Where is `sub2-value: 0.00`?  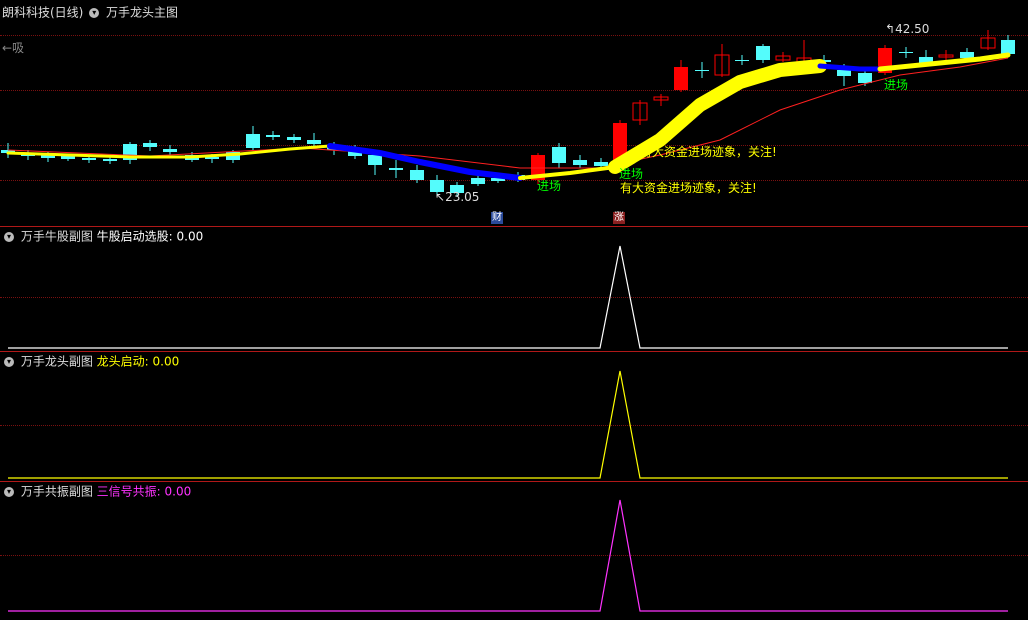 sub2-value: 0.00 is located at coordinates (166, 361).